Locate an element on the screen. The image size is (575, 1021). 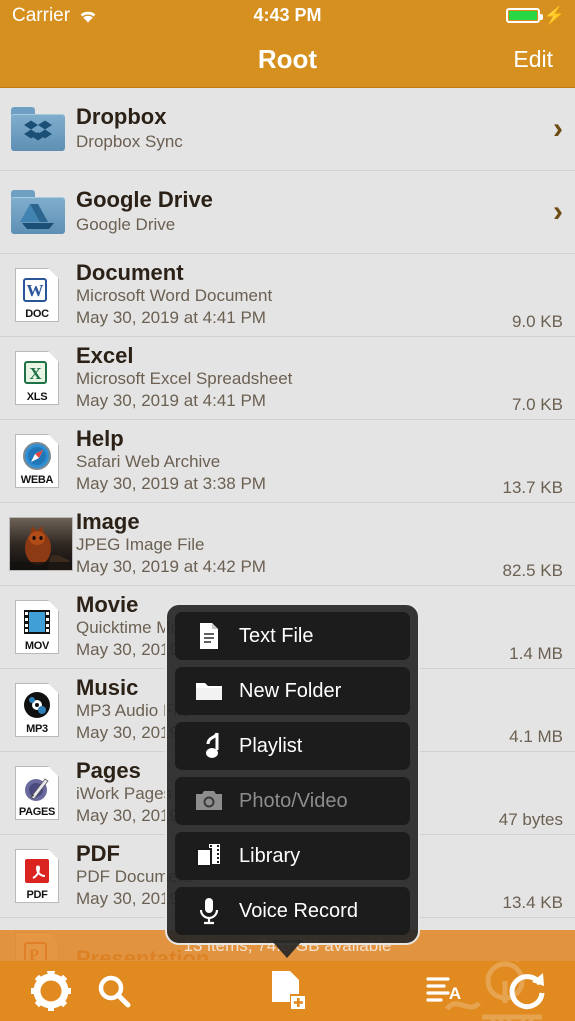
quicktime-movie-icon: MOV is located at coordinates (38, 627).